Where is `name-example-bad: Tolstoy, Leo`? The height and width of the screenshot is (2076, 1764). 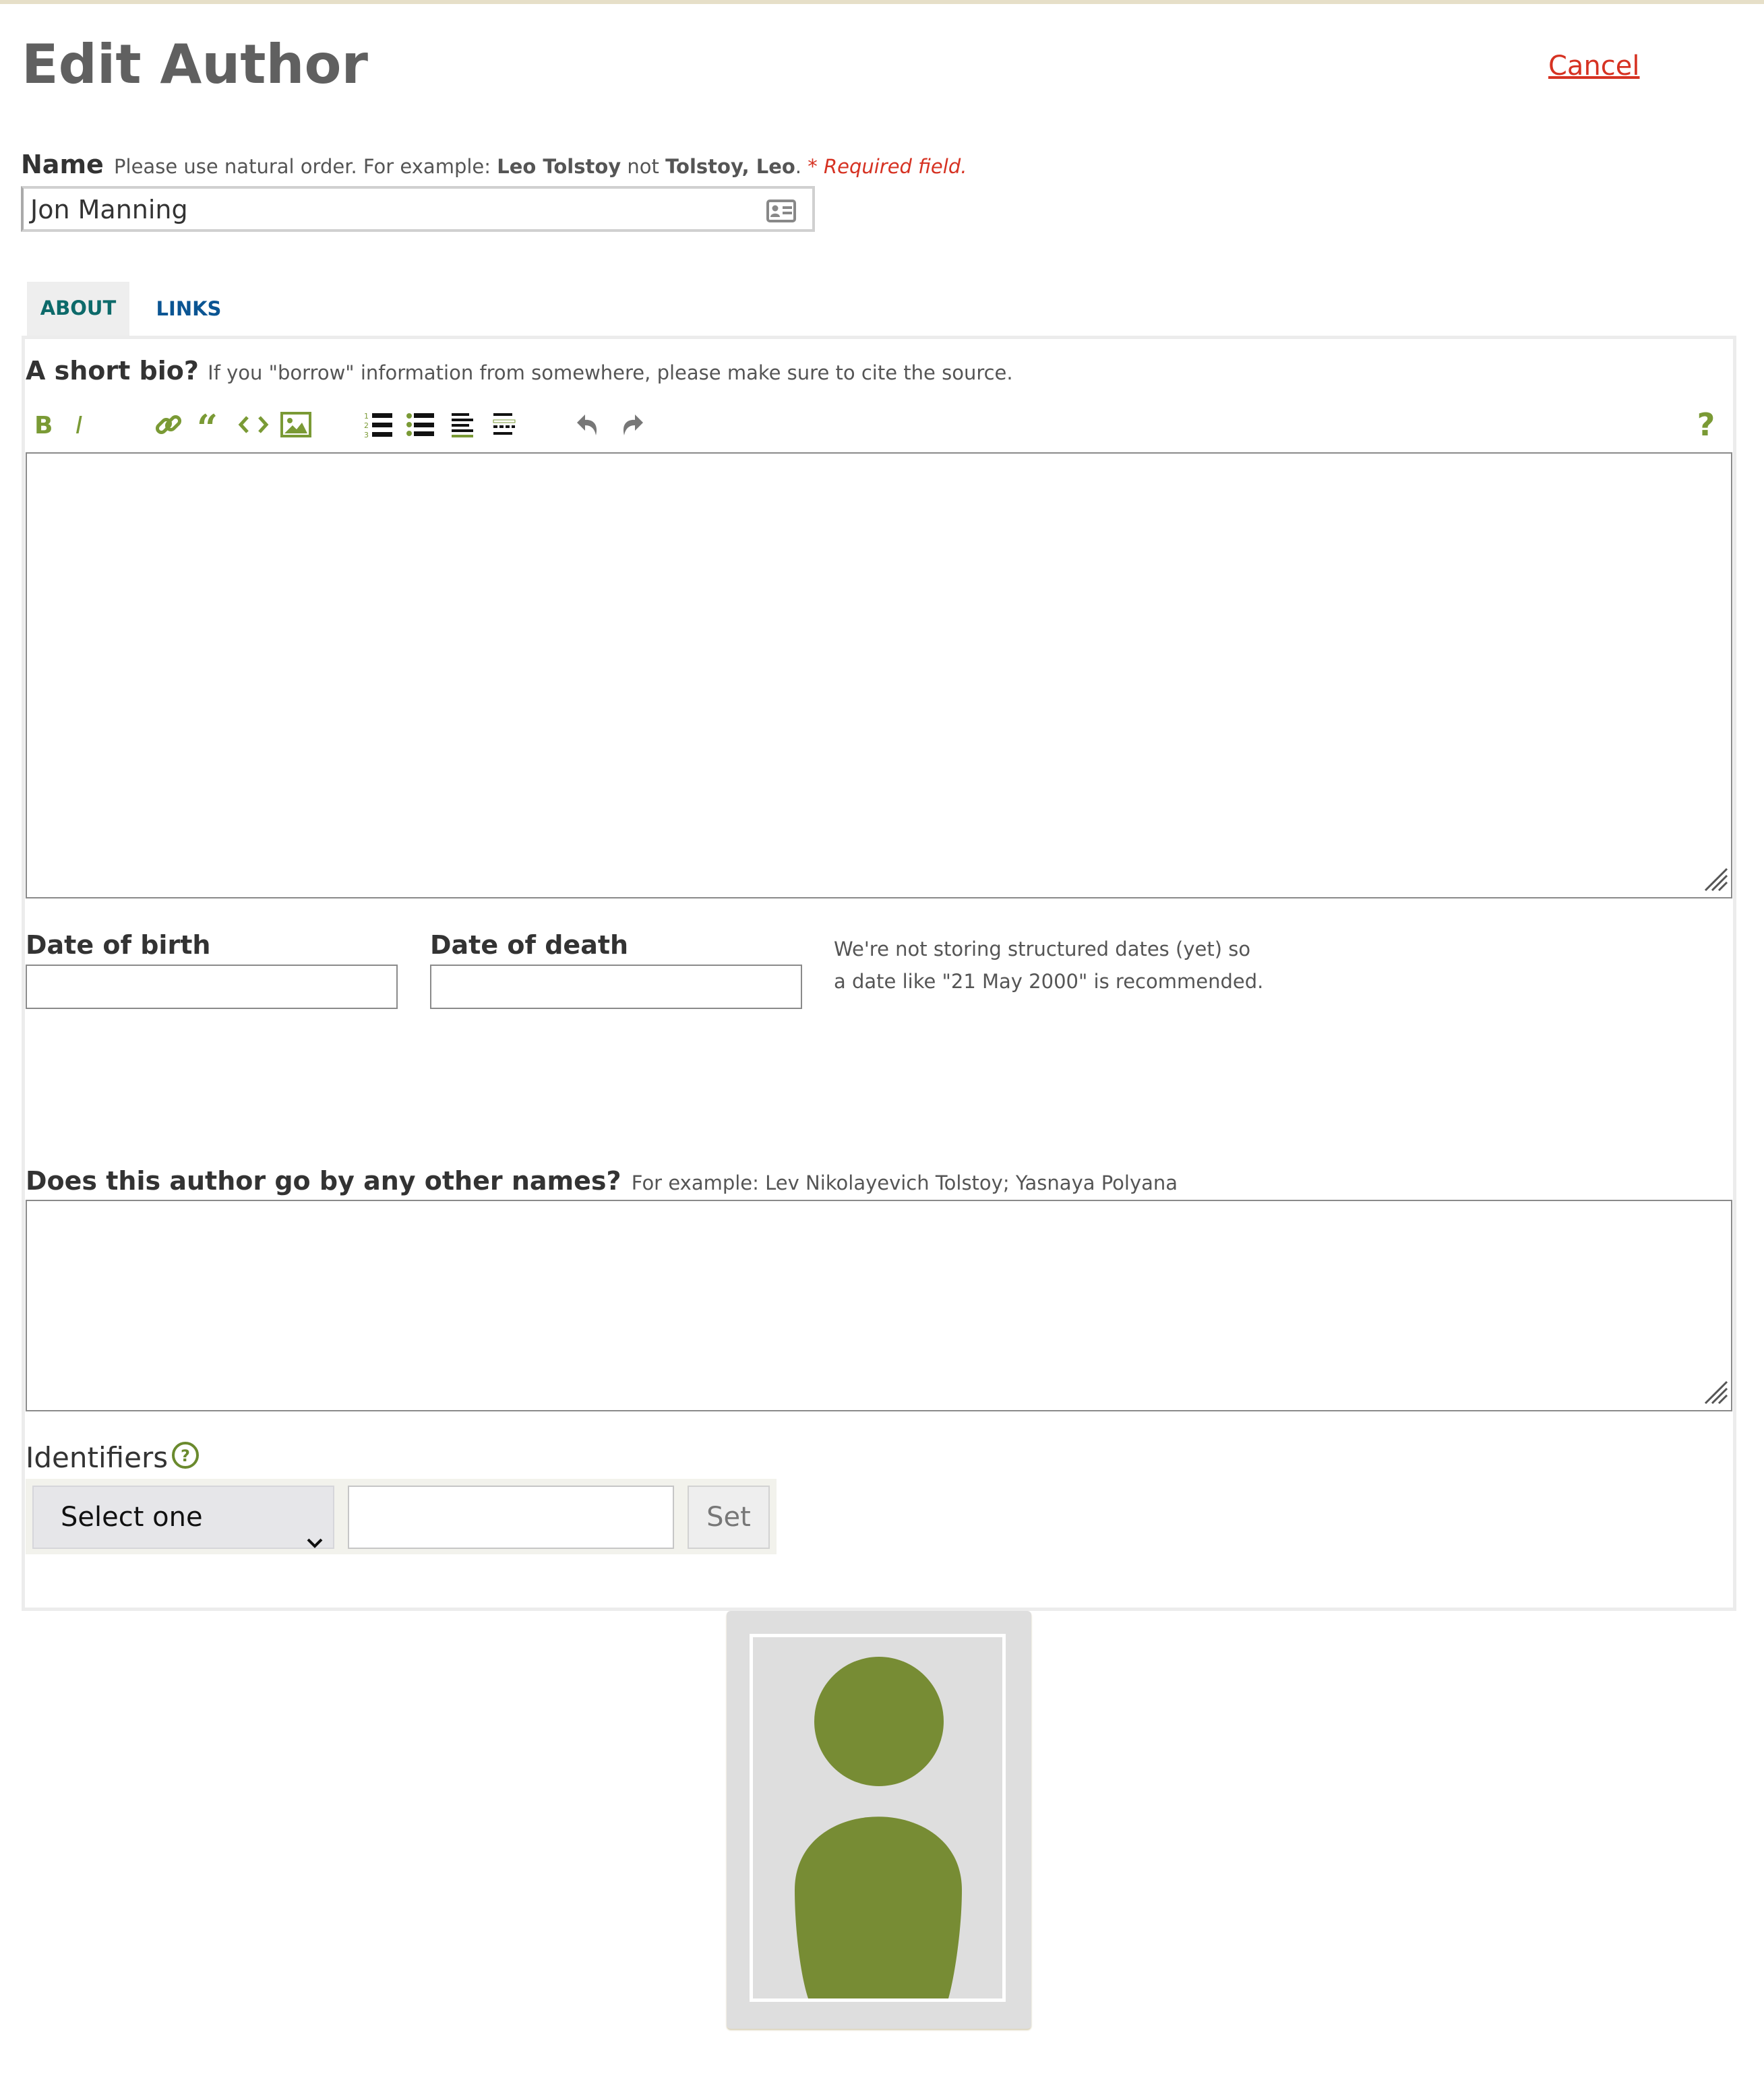 name-example-bad: Tolstoy, Leo is located at coordinates (730, 166).